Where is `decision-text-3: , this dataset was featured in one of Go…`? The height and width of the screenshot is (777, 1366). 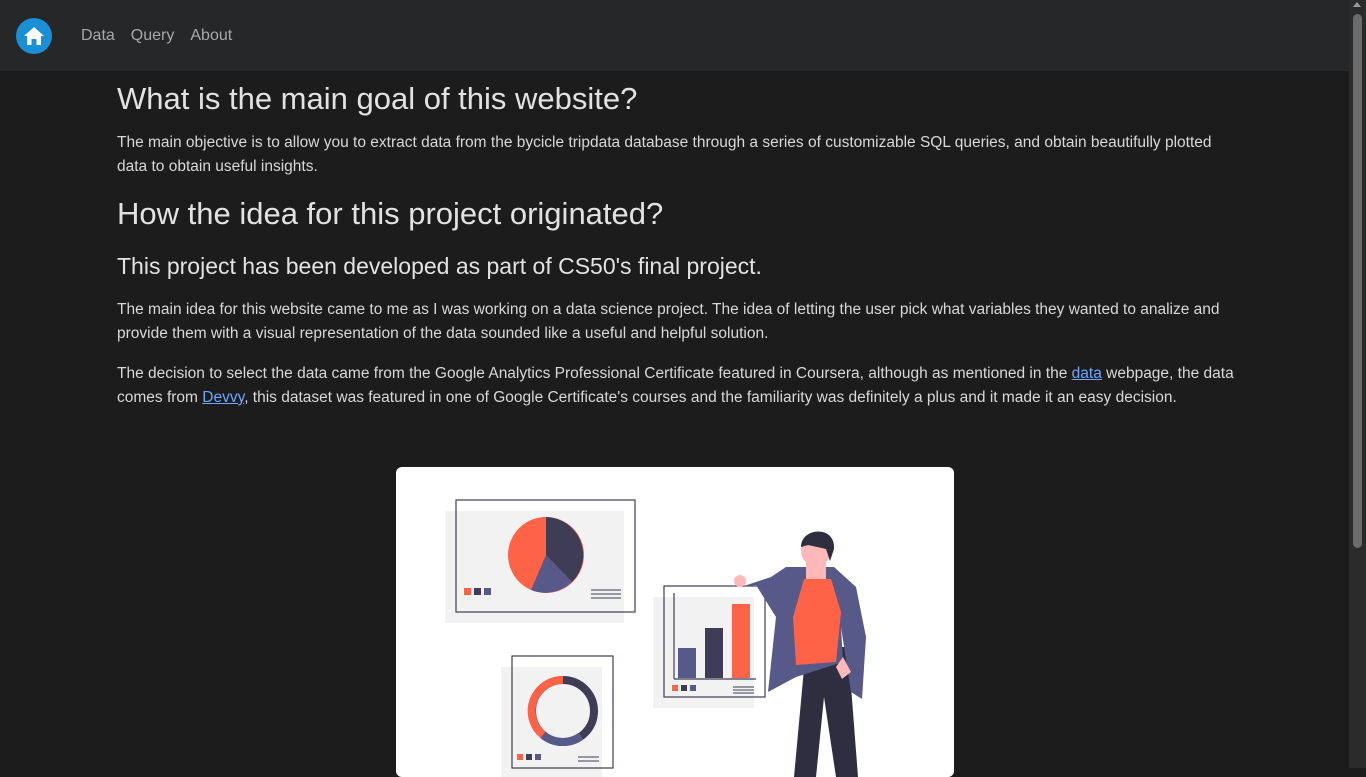 decision-text-3: , this dataset was featured in one of Go… is located at coordinates (710, 397).